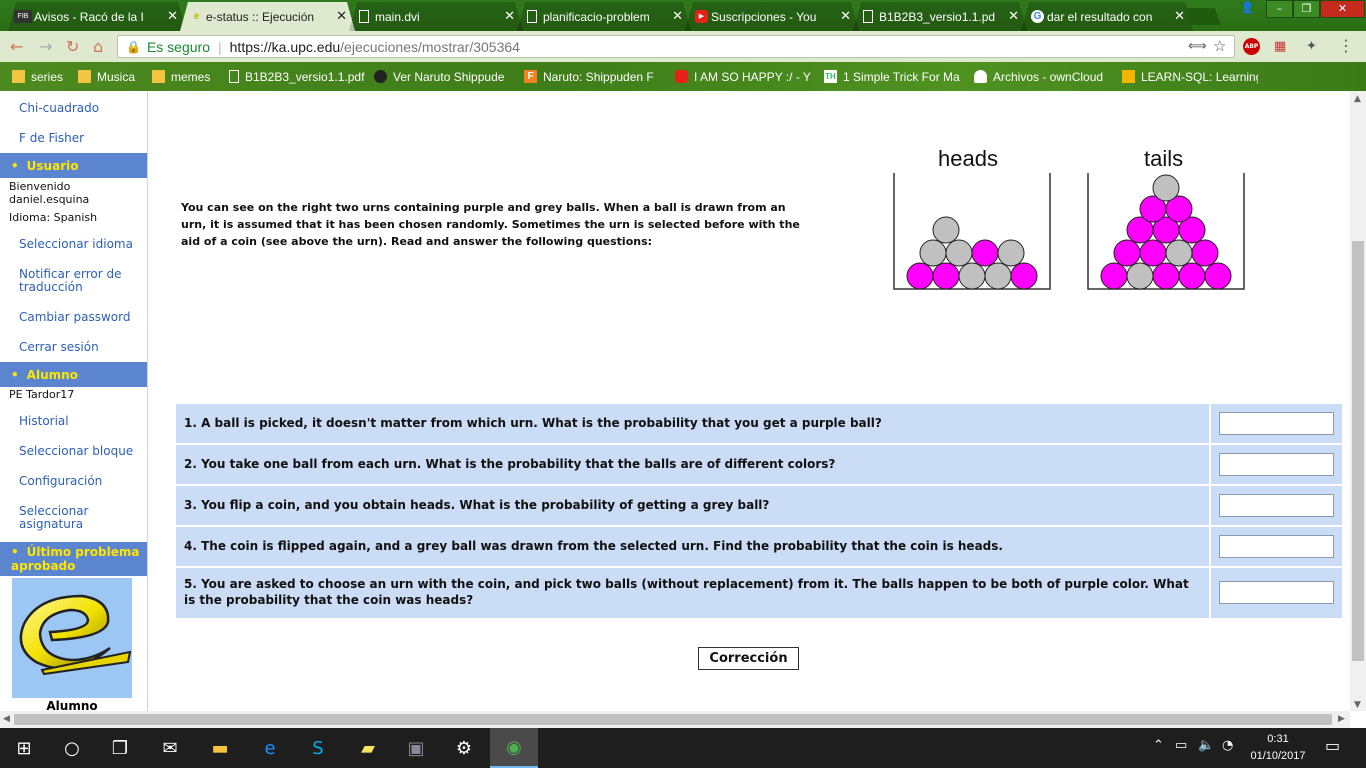  What do you see at coordinates (74, 317) in the screenshot?
I see `sidebar-link-cambiar-password: Cambiar password` at bounding box center [74, 317].